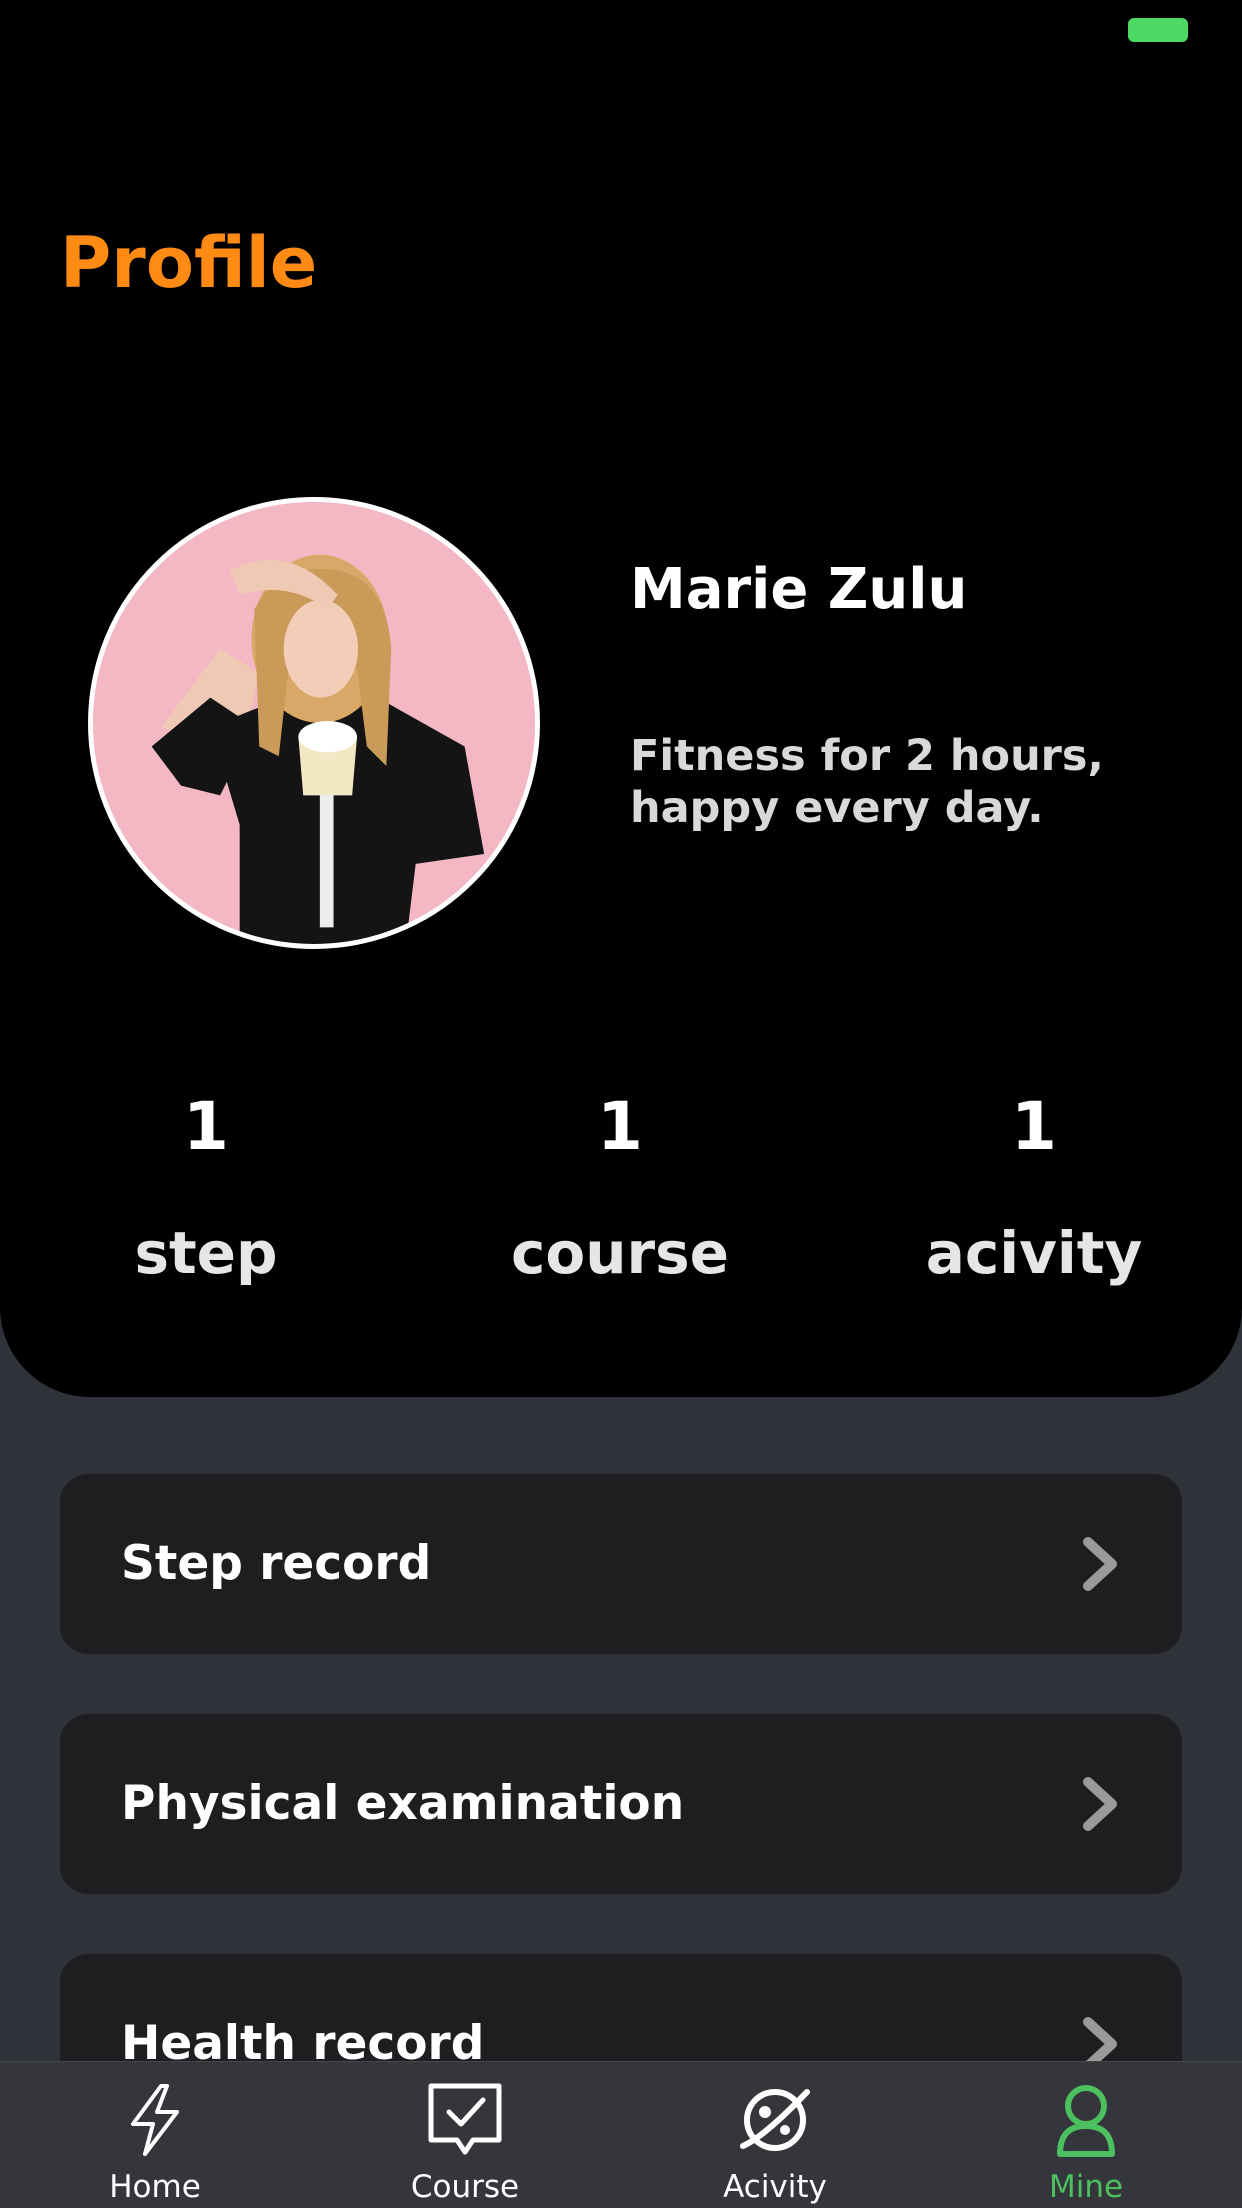 The image size is (1242, 2208). What do you see at coordinates (1034, 1182) in the screenshot?
I see `stat-activity: 1 acivity` at bounding box center [1034, 1182].